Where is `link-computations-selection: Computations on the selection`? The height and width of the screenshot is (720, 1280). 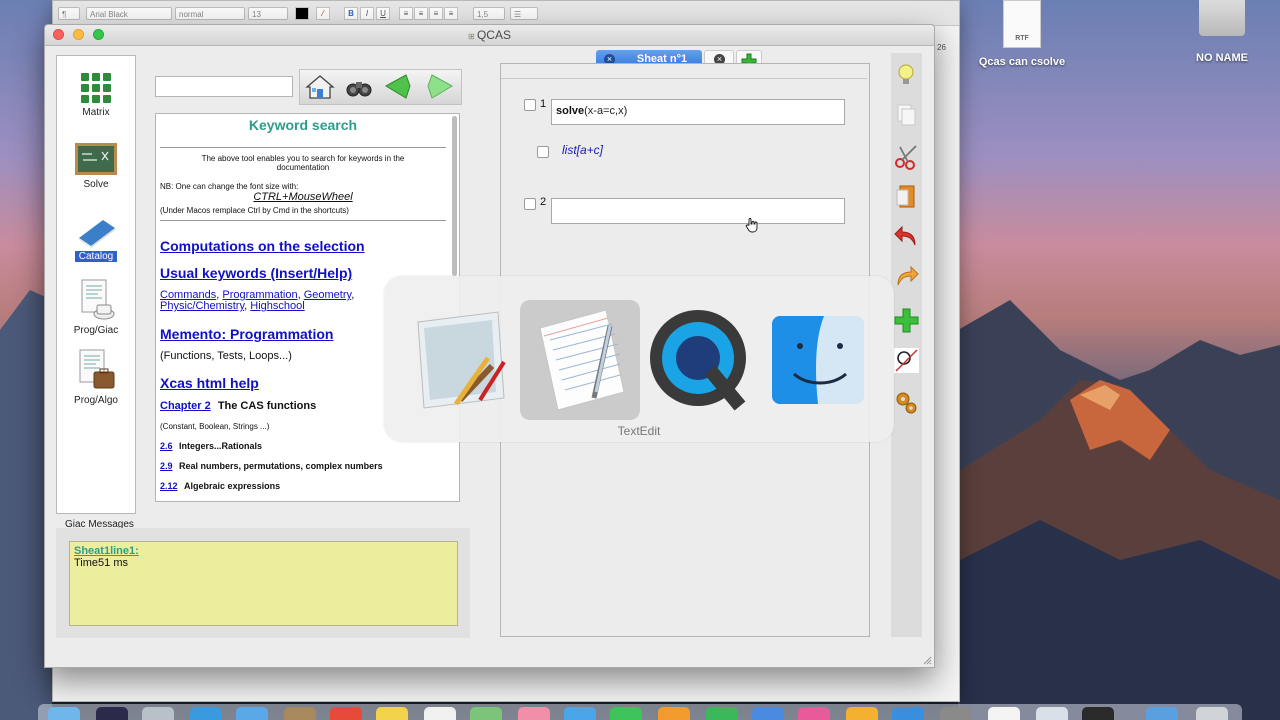
link-computations-selection: Computations on the selection is located at coordinates (262, 246).